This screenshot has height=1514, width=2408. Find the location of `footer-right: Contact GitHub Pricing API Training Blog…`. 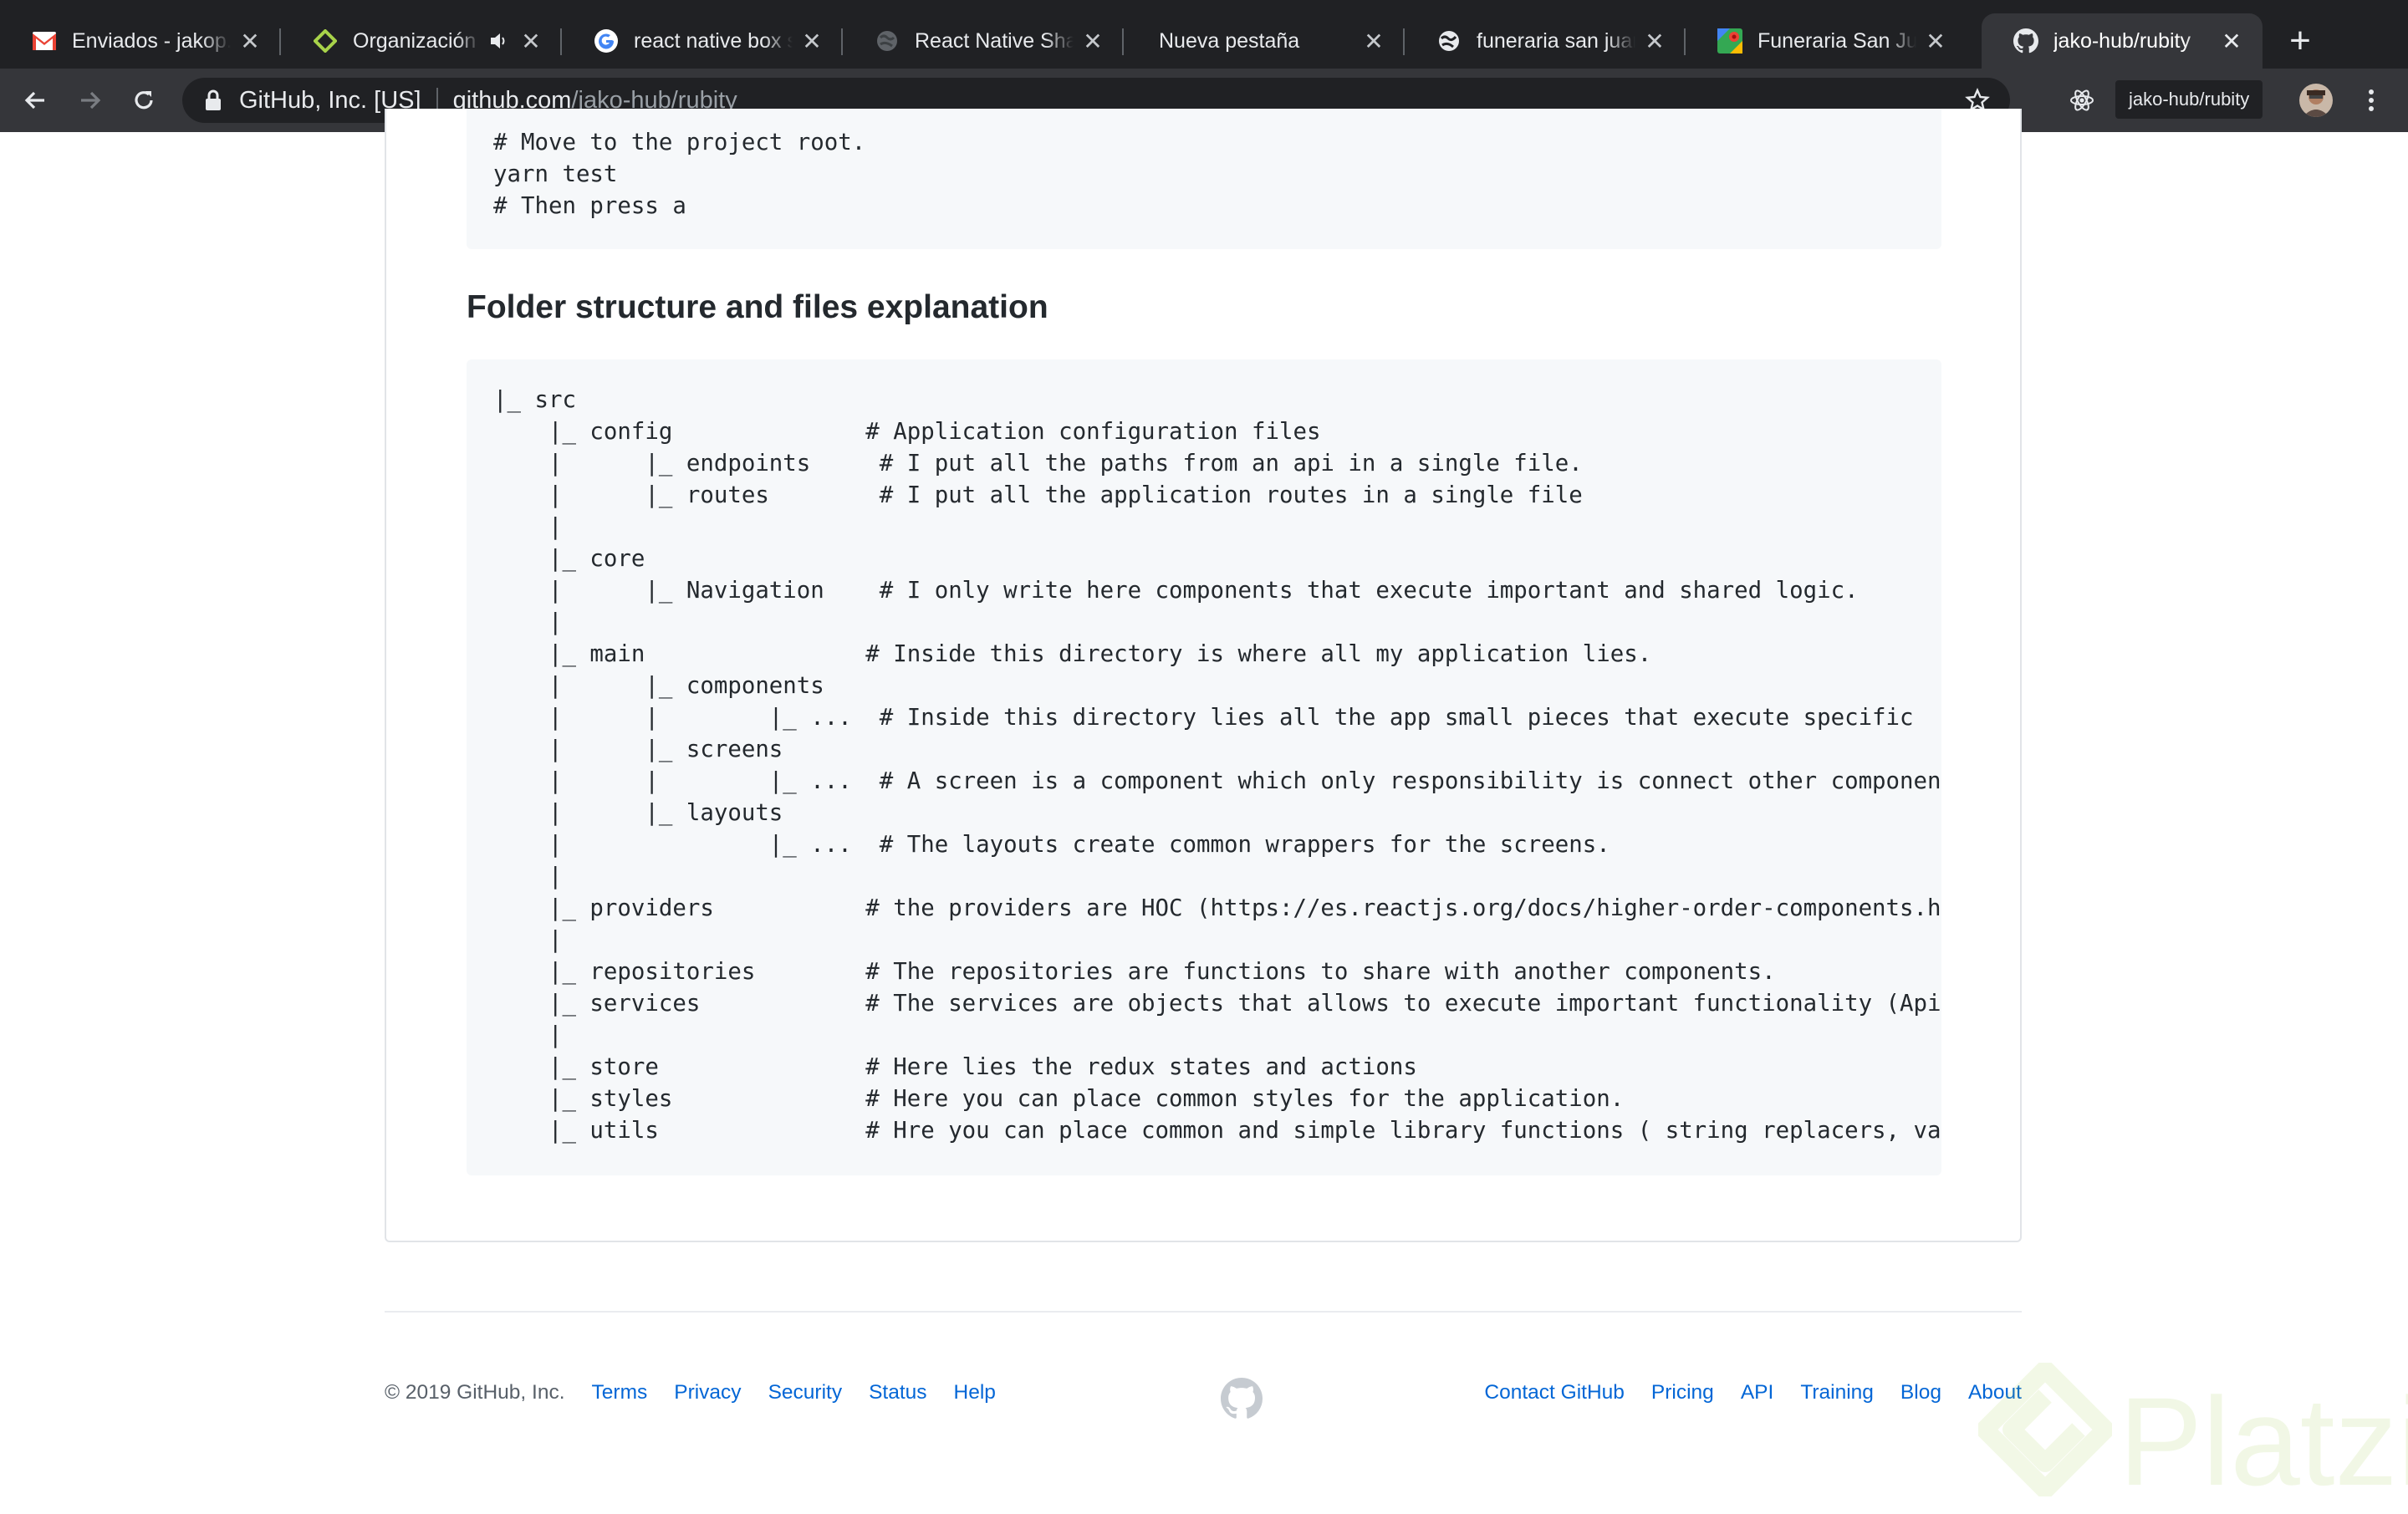

footer-right: Contact GitHub Pricing API Training Blog… is located at coordinates (1739, 1392).